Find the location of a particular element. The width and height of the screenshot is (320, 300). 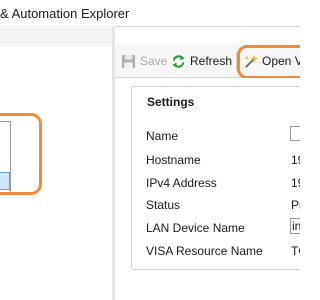

visa-resource-name-value: TC is located at coordinates (295, 251).